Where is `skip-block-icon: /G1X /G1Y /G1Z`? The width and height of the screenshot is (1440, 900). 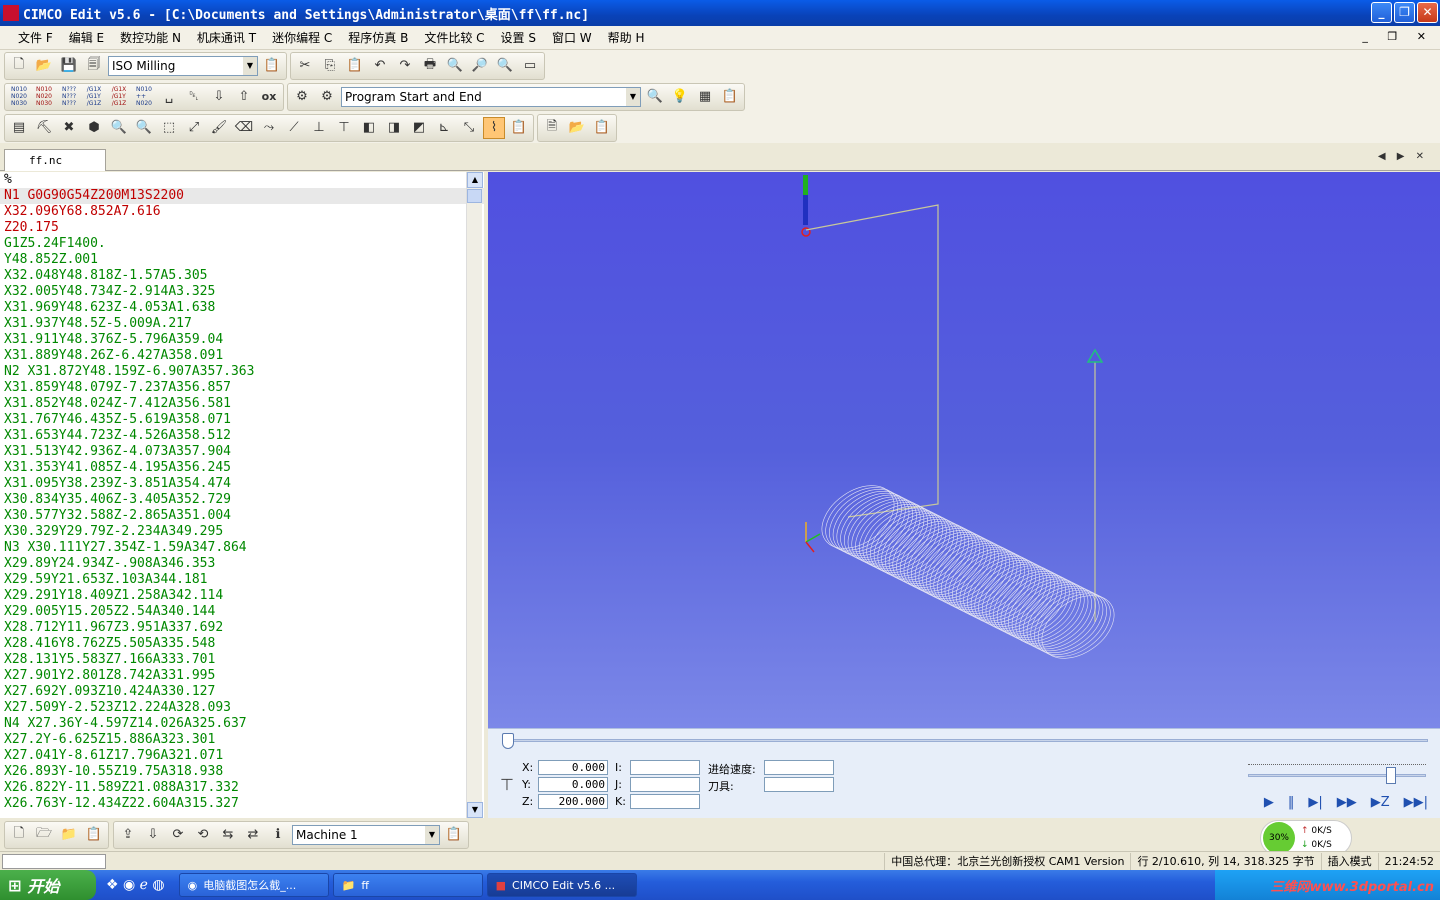 skip-block-icon: /G1X /G1Y /G1Z is located at coordinates (94, 97).